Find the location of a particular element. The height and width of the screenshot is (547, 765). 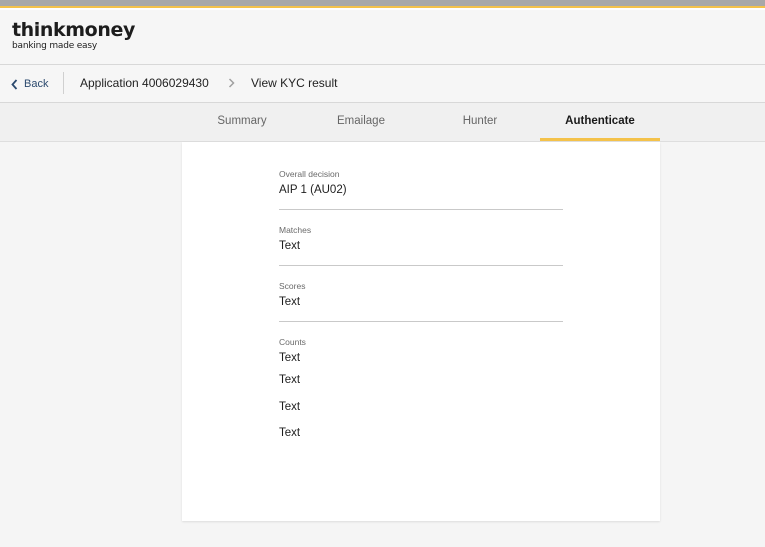

tab-emailage: Emailage is located at coordinates (361, 122).